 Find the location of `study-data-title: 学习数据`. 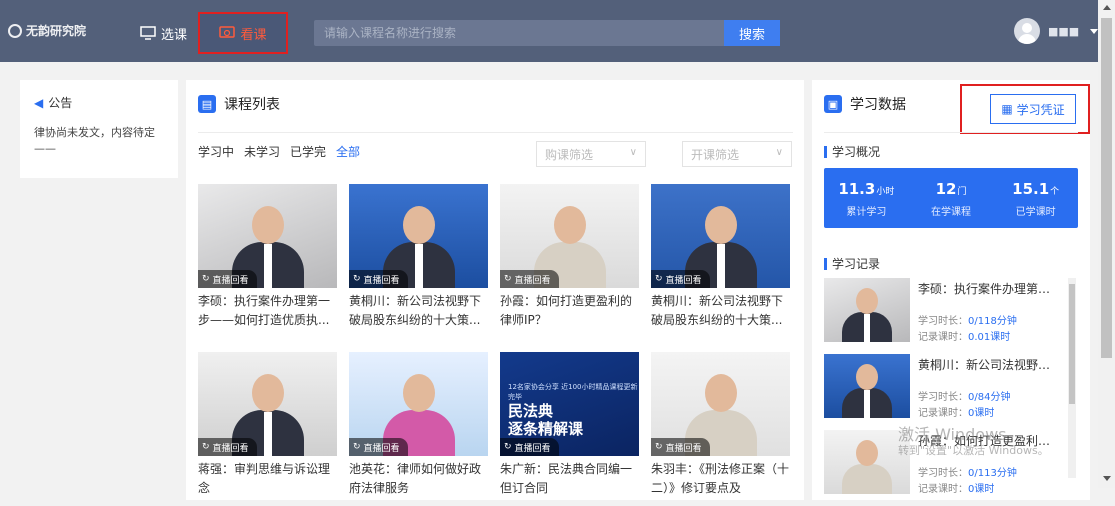

study-data-title: 学习数据 is located at coordinates (878, 105).